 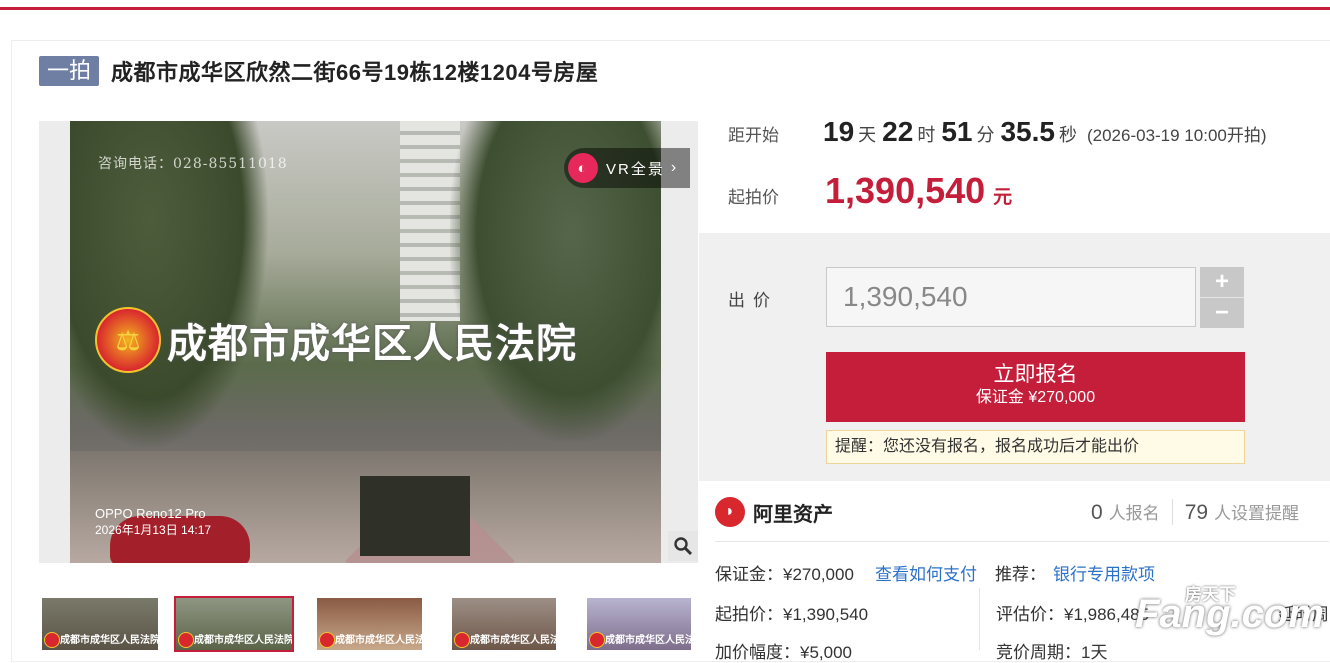 I want to click on magnifier-icon, so click(x=683, y=546).